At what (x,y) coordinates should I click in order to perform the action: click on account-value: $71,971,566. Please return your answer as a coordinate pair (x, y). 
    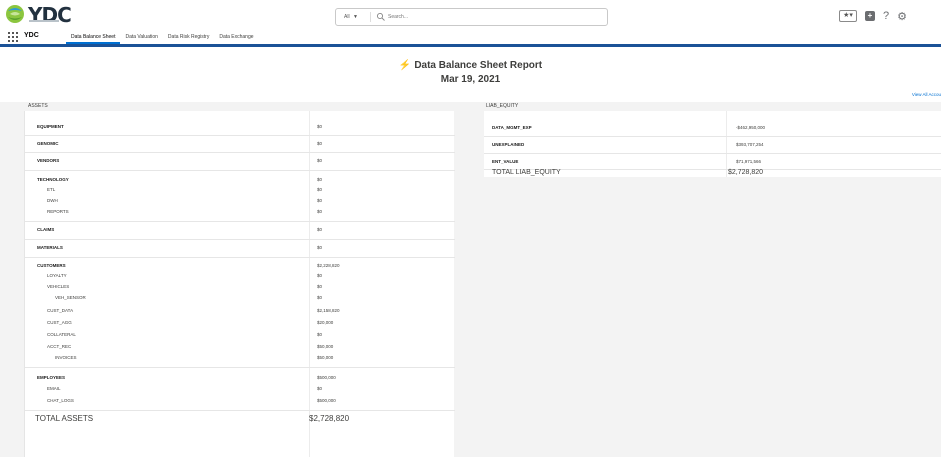
    Looking at the image, I should click on (749, 161).